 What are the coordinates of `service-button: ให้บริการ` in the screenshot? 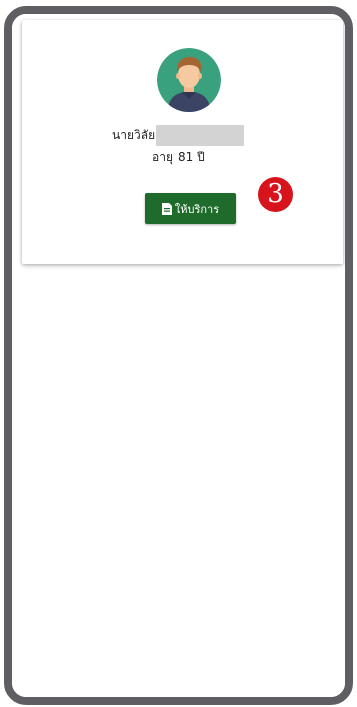 It's located at (190, 208).